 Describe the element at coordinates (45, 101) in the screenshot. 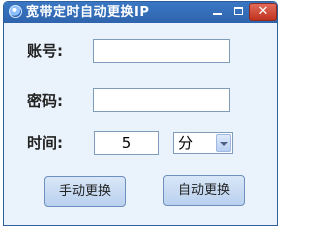

I see `password-label: 密码:` at that location.